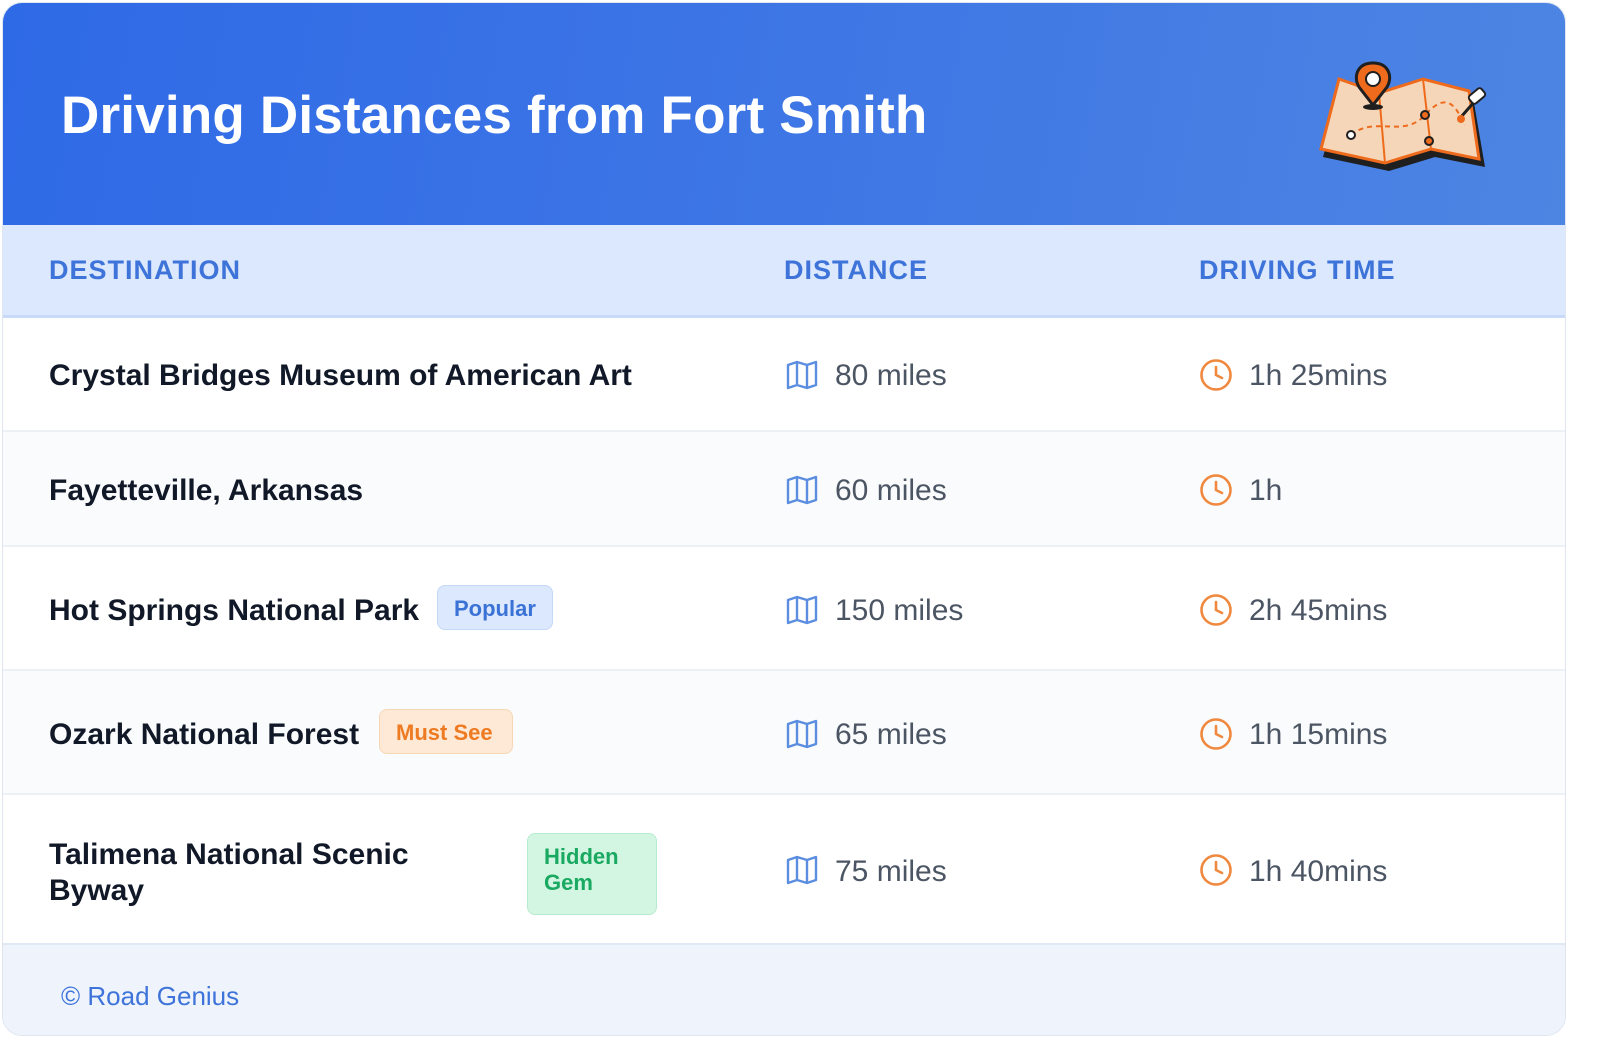 This screenshot has height=1062, width=1604. I want to click on destination-name: Crystal Bridges Museum of American Art, so click(340, 375).